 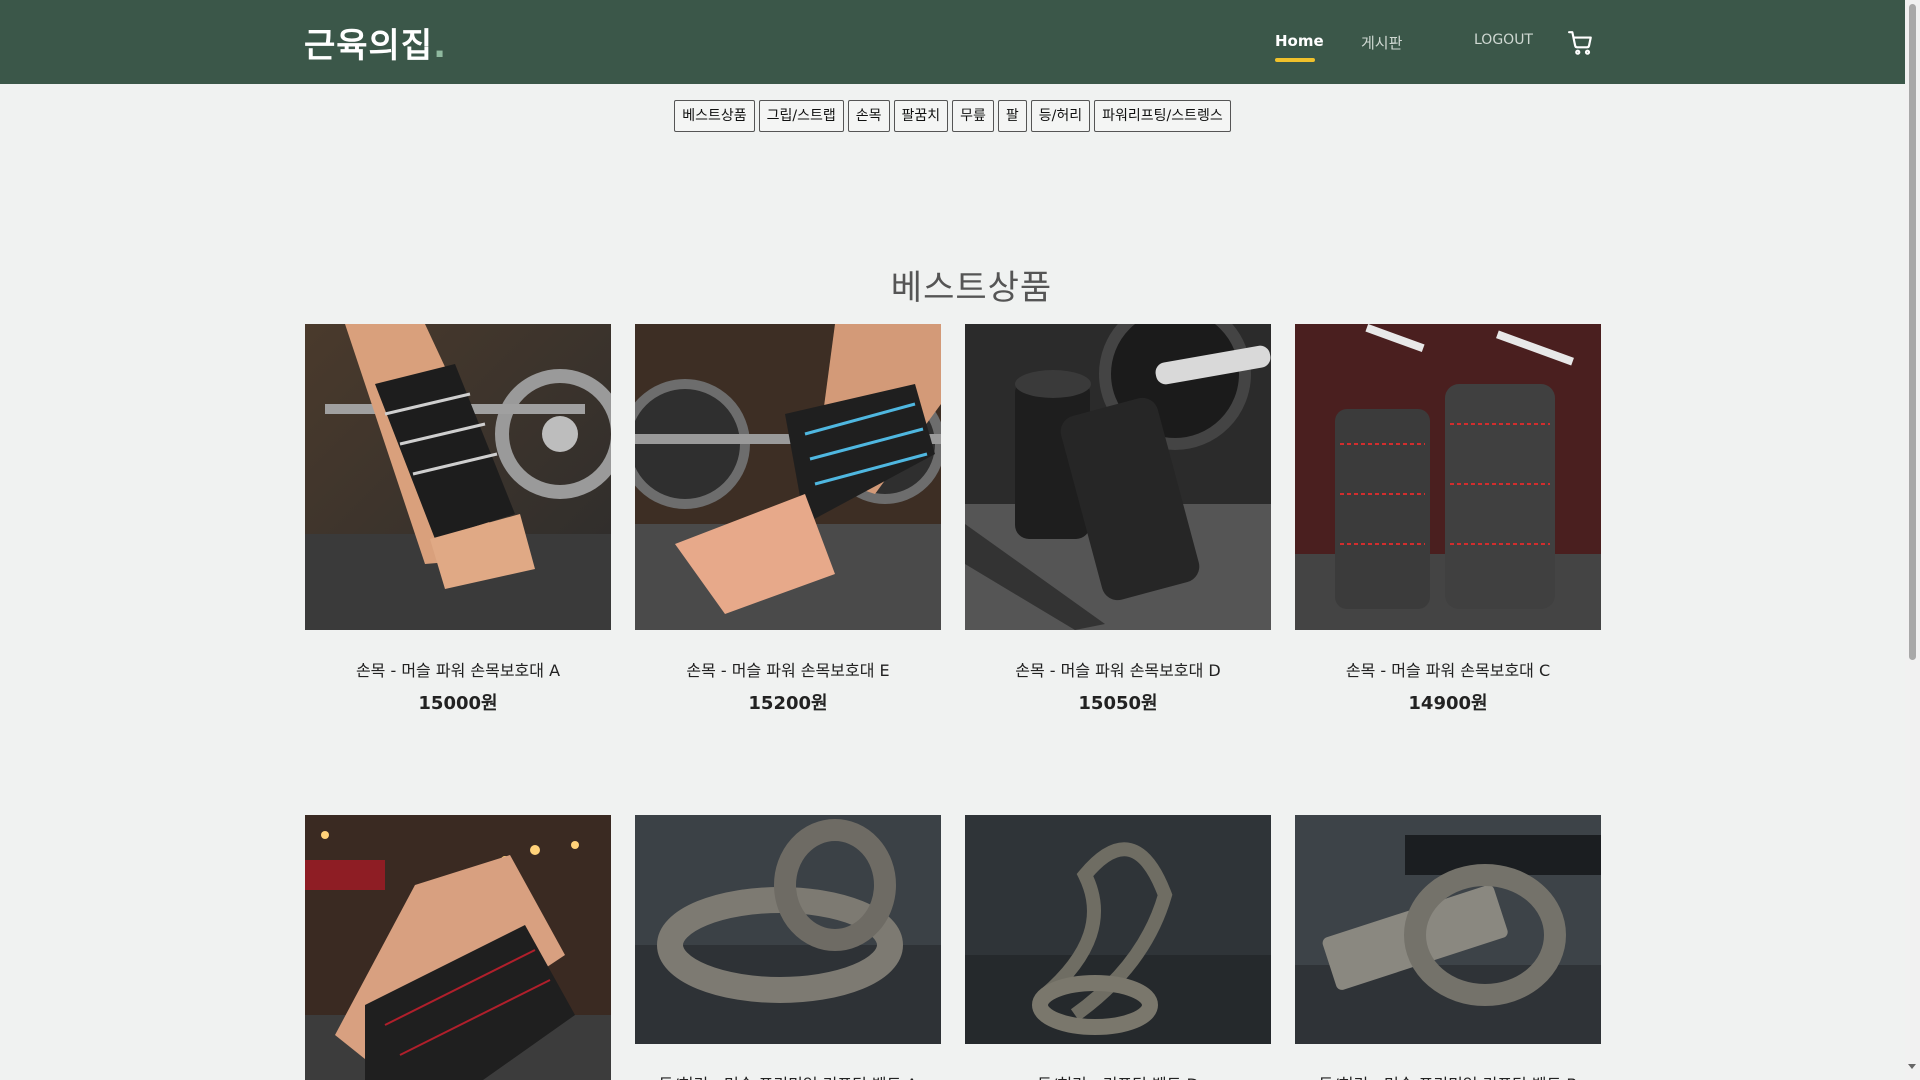 I want to click on product-name: 손목 - 머슬 파워 손목보호대 C, so click(x=1448, y=669).